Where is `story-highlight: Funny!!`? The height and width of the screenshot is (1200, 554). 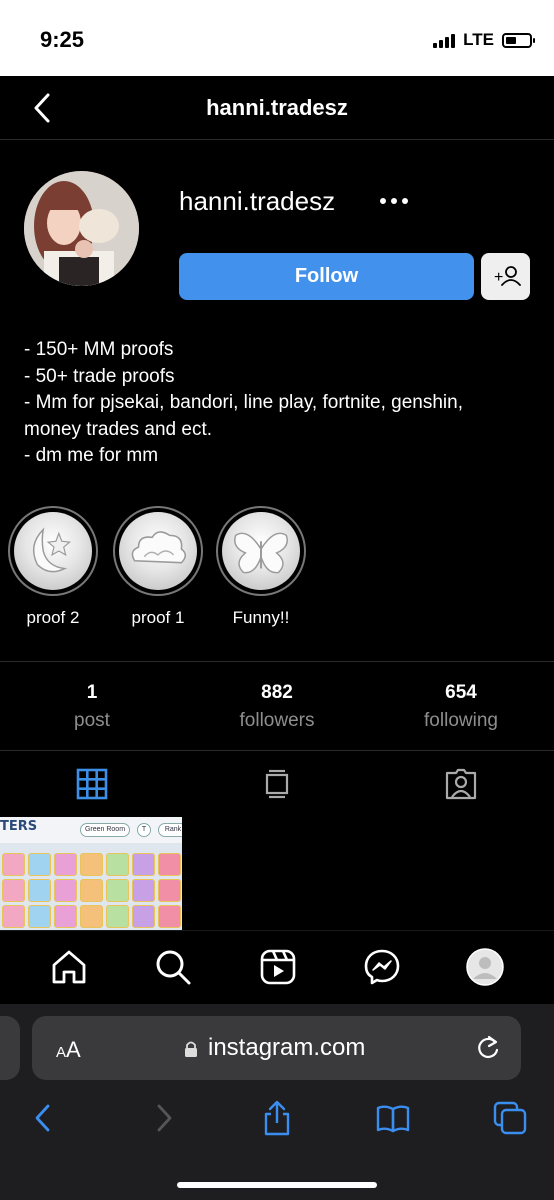 story-highlight: Funny!! is located at coordinates (261, 567).